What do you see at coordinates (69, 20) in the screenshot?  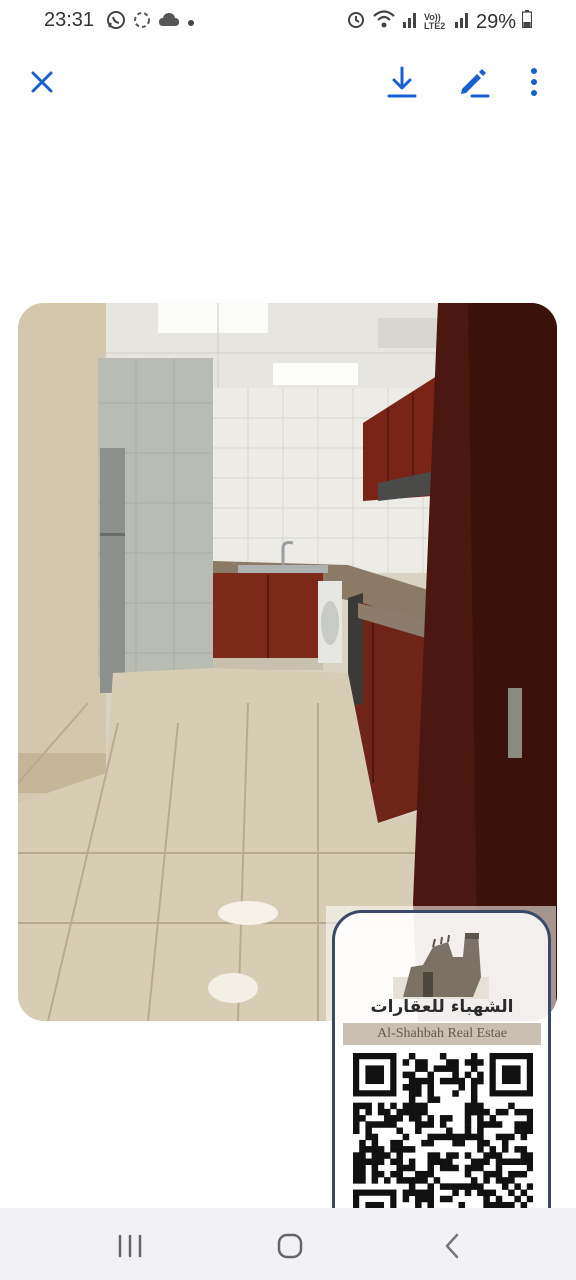 I see `status-time: 23:31` at bounding box center [69, 20].